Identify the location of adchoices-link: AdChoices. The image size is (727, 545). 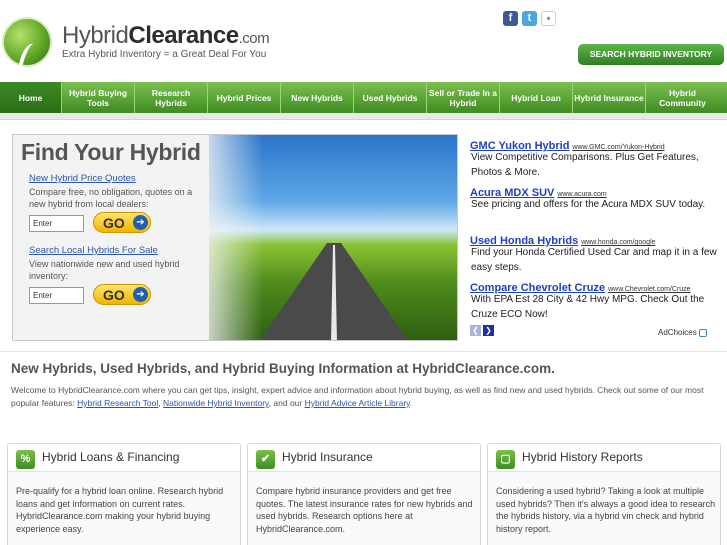
(682, 332).